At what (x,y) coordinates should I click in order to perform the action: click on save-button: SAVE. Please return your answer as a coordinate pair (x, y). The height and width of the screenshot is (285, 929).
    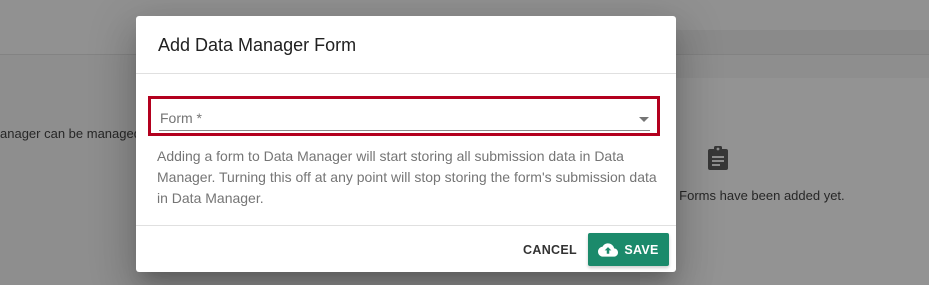
    Looking at the image, I should click on (628, 249).